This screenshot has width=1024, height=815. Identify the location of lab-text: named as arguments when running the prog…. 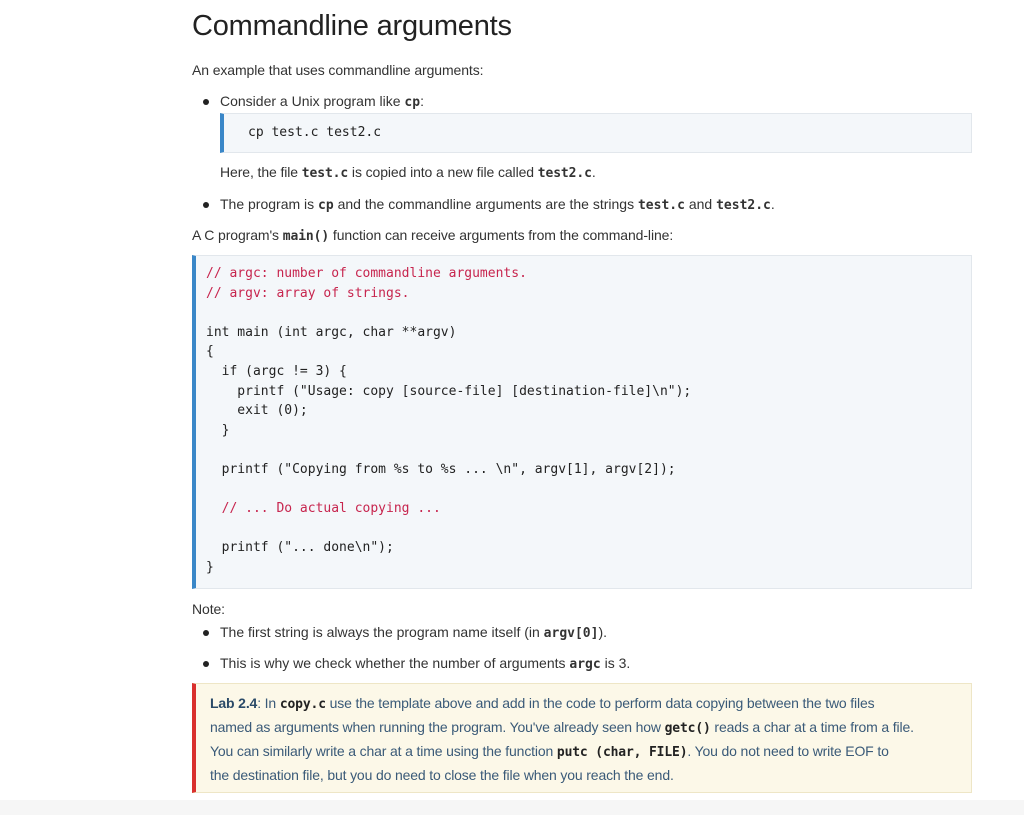
(437, 727).